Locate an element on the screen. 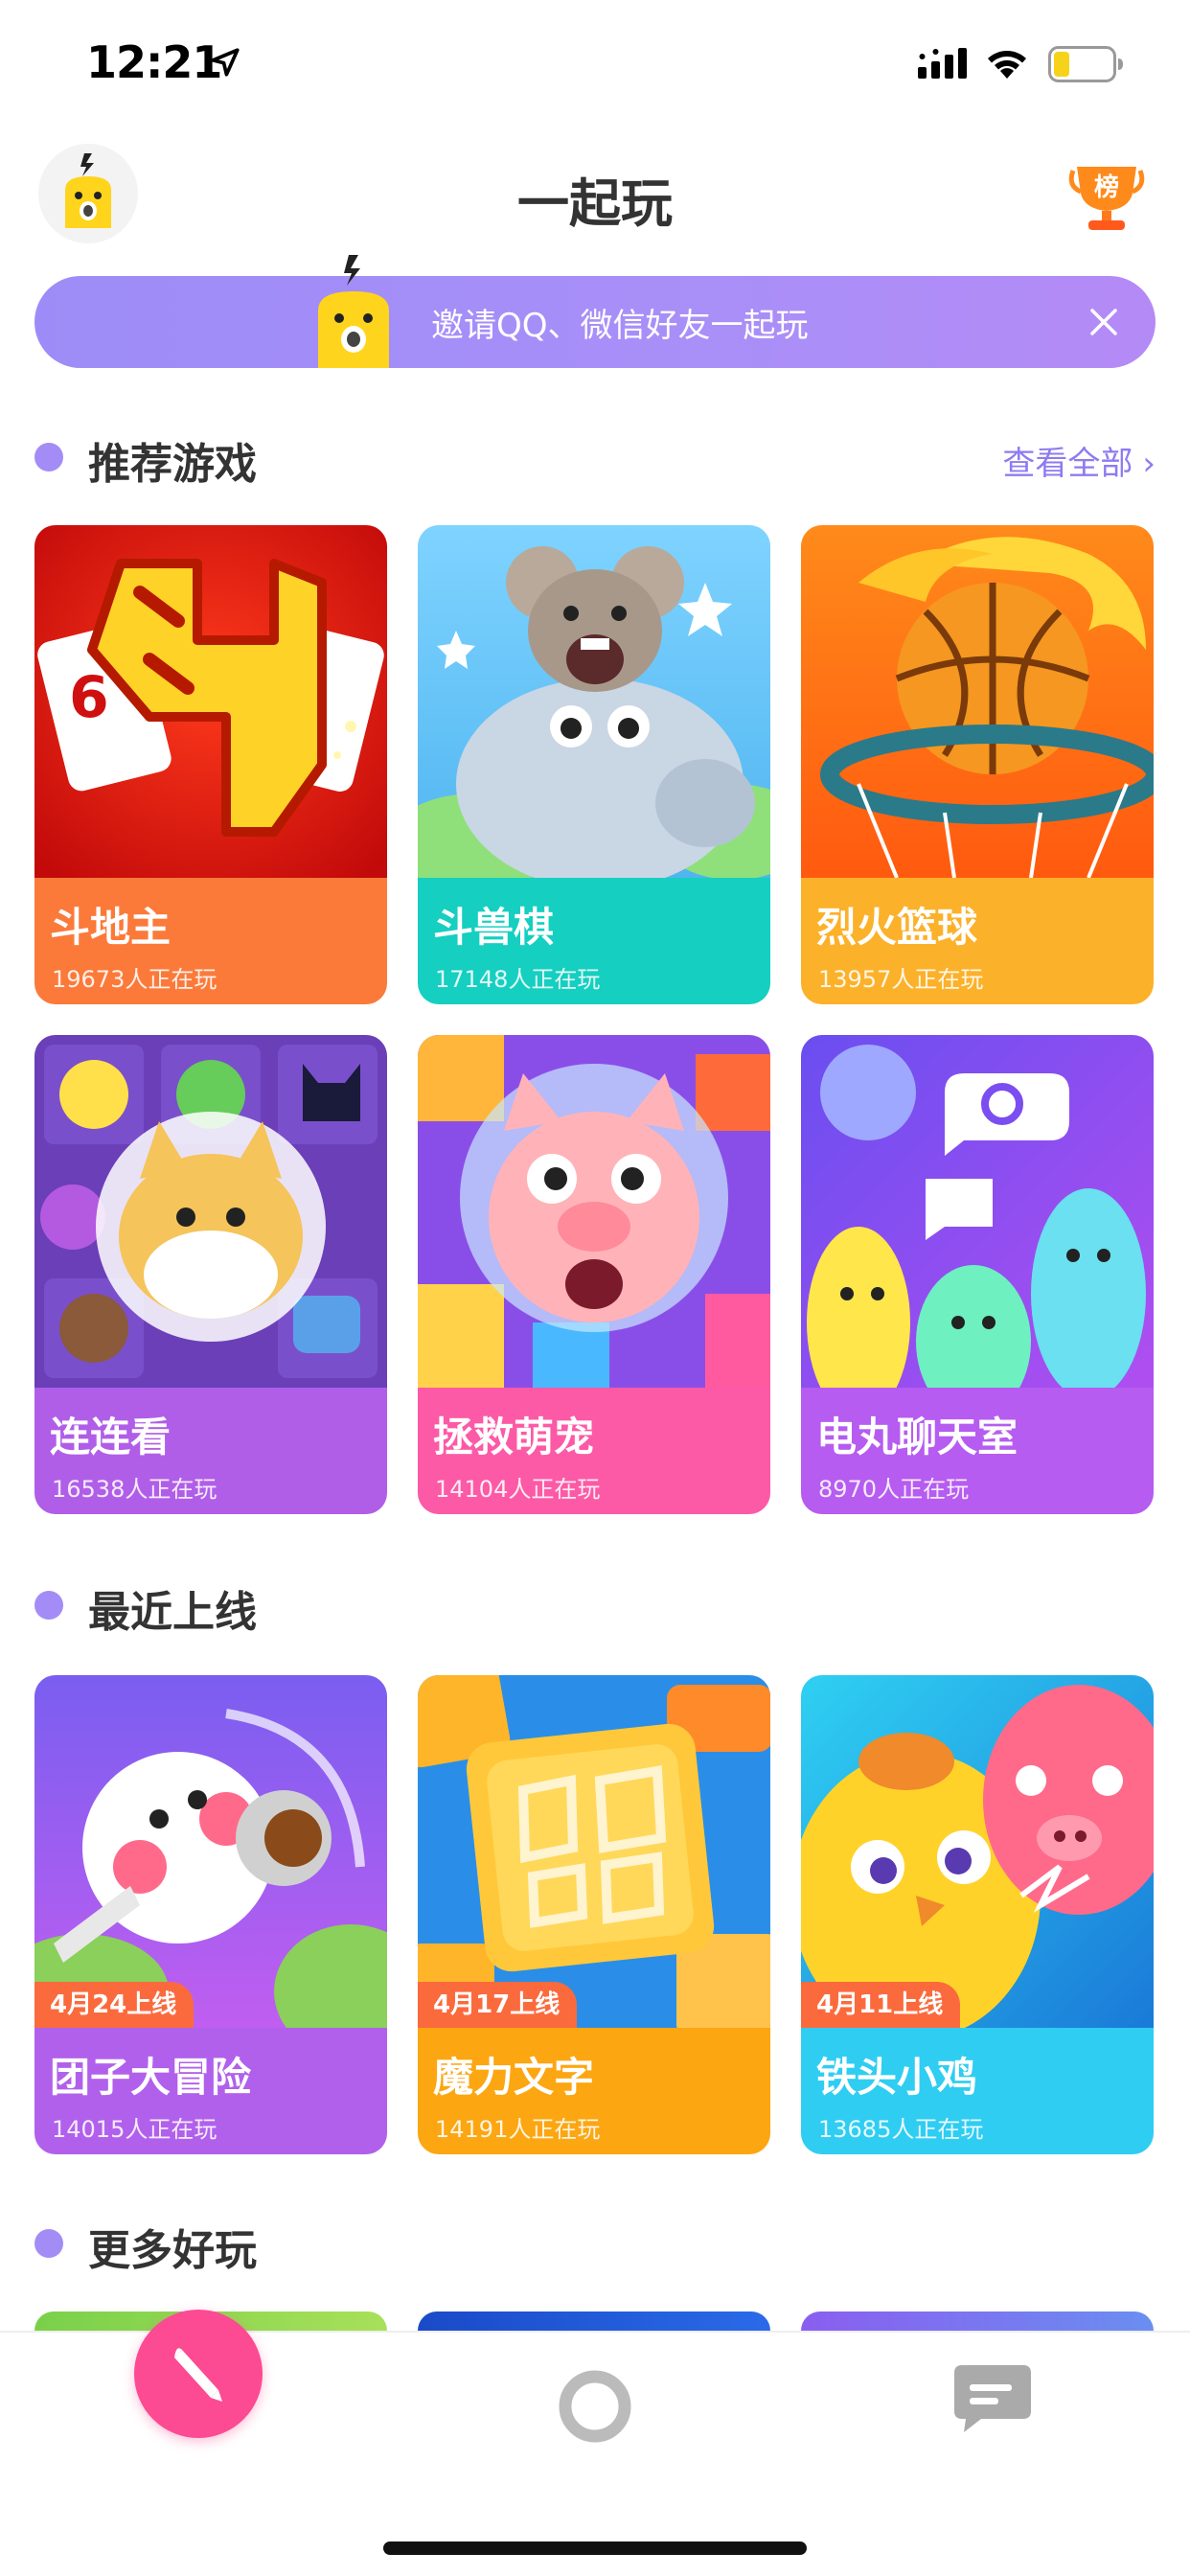  player-count: 8970人正在玩 is located at coordinates (894, 1489).